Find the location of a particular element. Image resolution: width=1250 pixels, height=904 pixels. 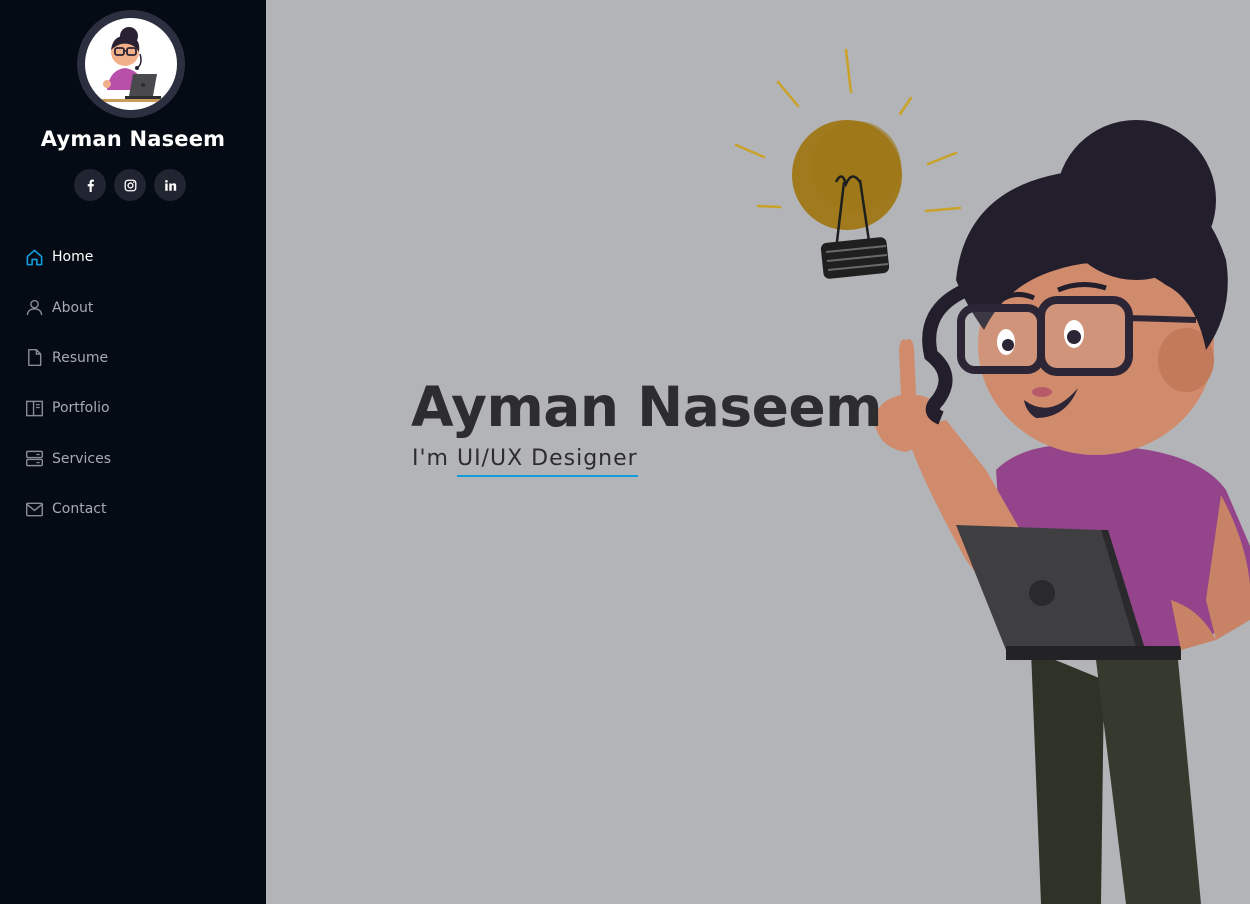

social-links is located at coordinates (130, 185).